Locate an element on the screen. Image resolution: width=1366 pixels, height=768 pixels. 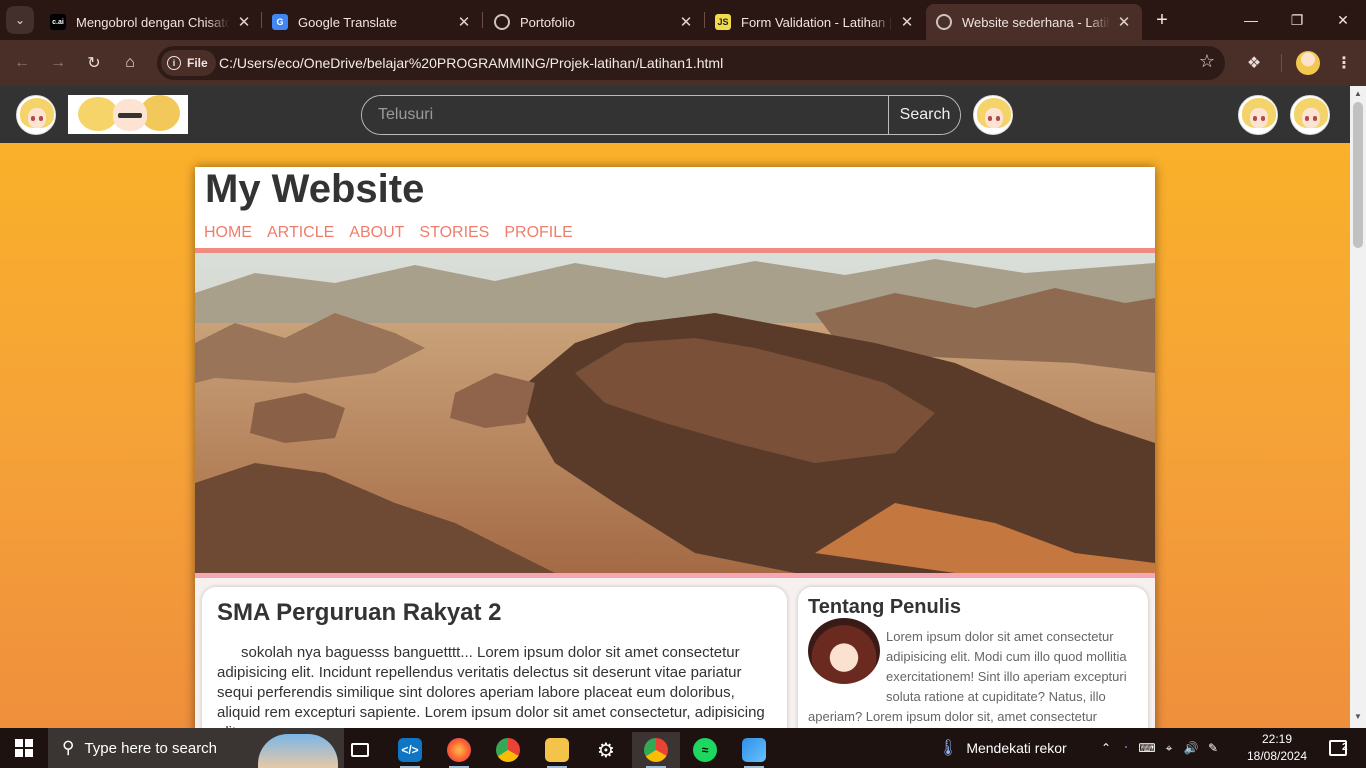
clock-date: 18/08/2024 is located at coordinates (1277, 756).